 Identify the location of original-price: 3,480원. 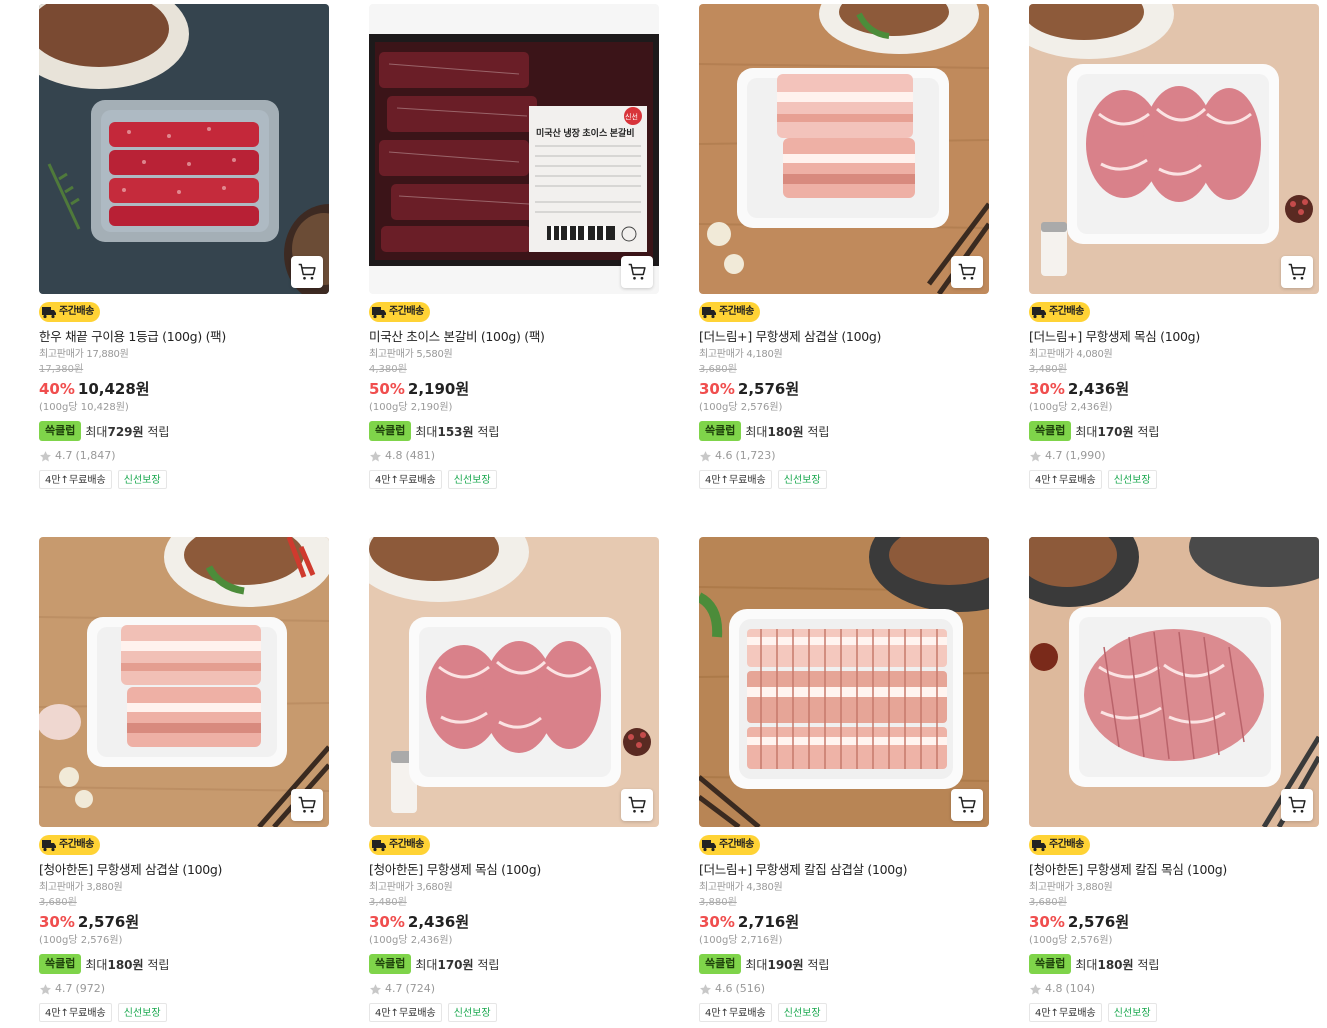
(388, 902).